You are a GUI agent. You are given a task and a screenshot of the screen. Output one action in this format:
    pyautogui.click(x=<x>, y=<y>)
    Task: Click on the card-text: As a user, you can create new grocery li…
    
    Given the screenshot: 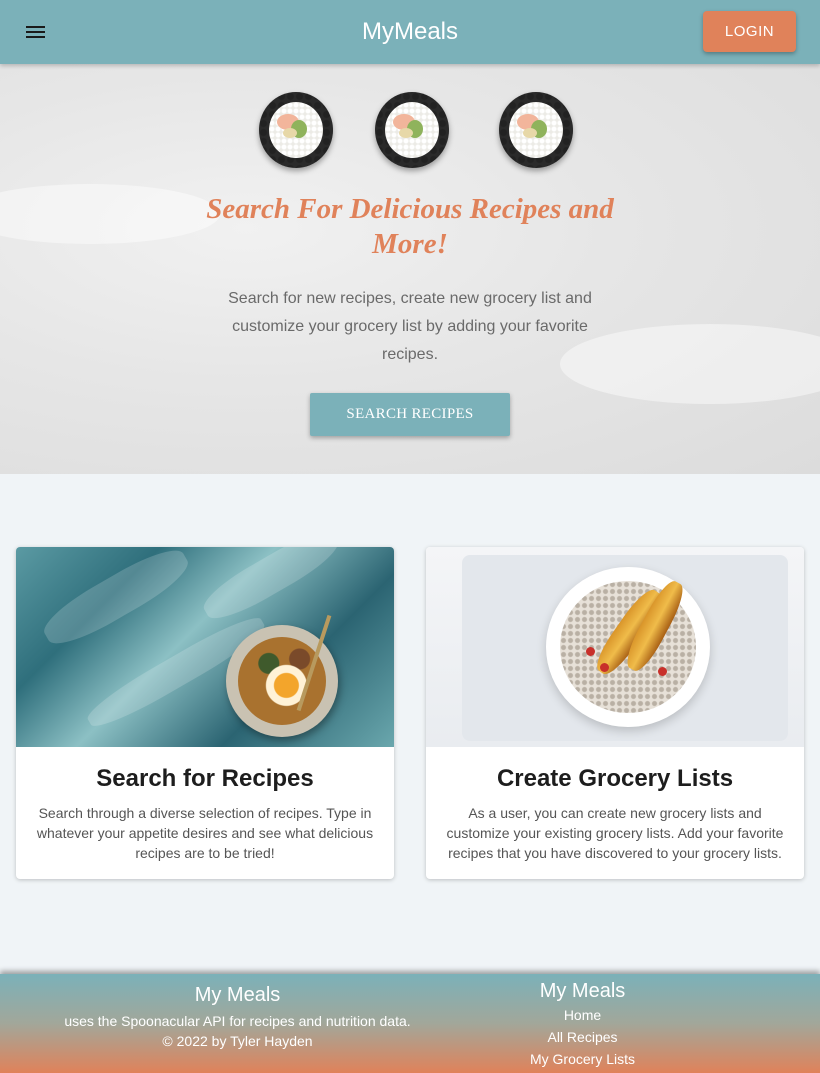 What is the action you would take?
    pyautogui.click(x=615, y=833)
    